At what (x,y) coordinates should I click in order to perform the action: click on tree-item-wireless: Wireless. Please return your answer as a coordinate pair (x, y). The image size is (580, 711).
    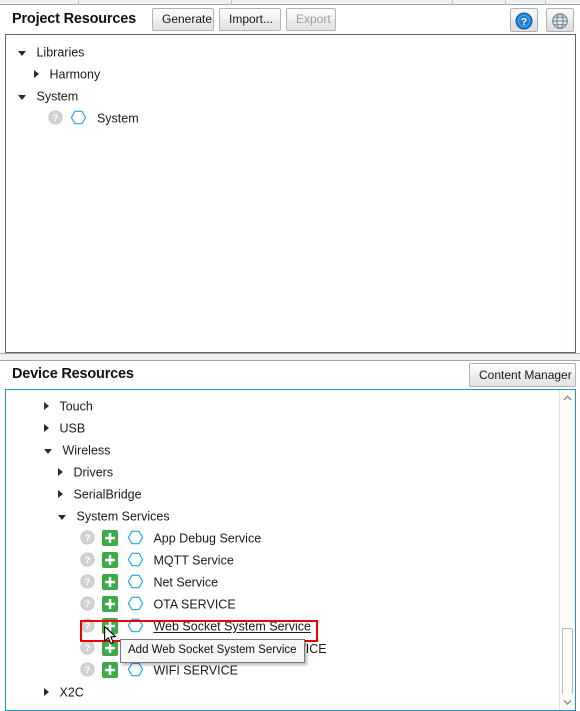
    Looking at the image, I should click on (290, 450).